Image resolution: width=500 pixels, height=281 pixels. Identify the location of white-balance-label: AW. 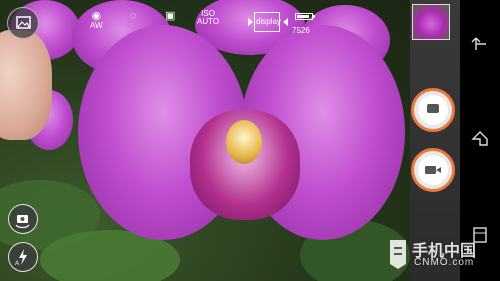
(96, 25).